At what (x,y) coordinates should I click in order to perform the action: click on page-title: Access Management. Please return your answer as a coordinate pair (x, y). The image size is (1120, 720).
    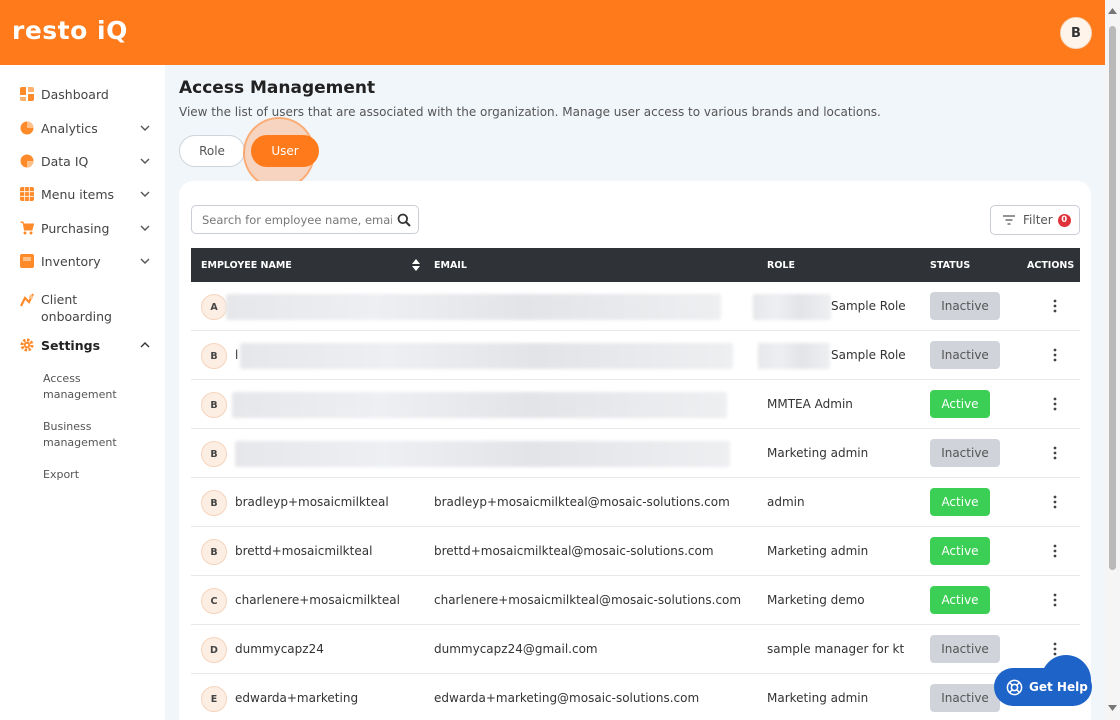
    Looking at the image, I should click on (277, 88).